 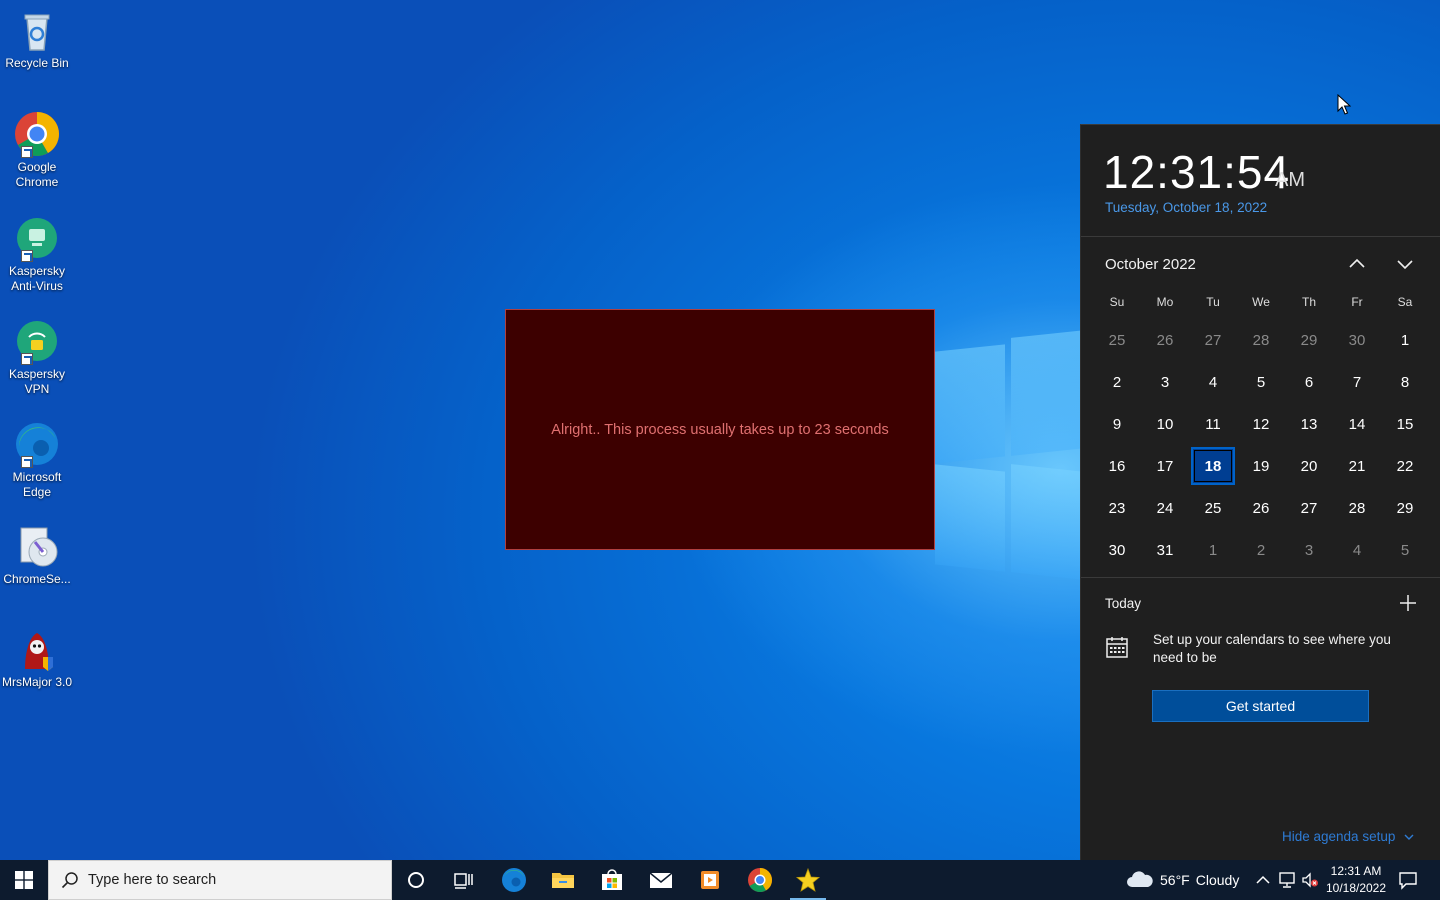 I want to click on calendar-day: 16, so click(x=1117, y=466).